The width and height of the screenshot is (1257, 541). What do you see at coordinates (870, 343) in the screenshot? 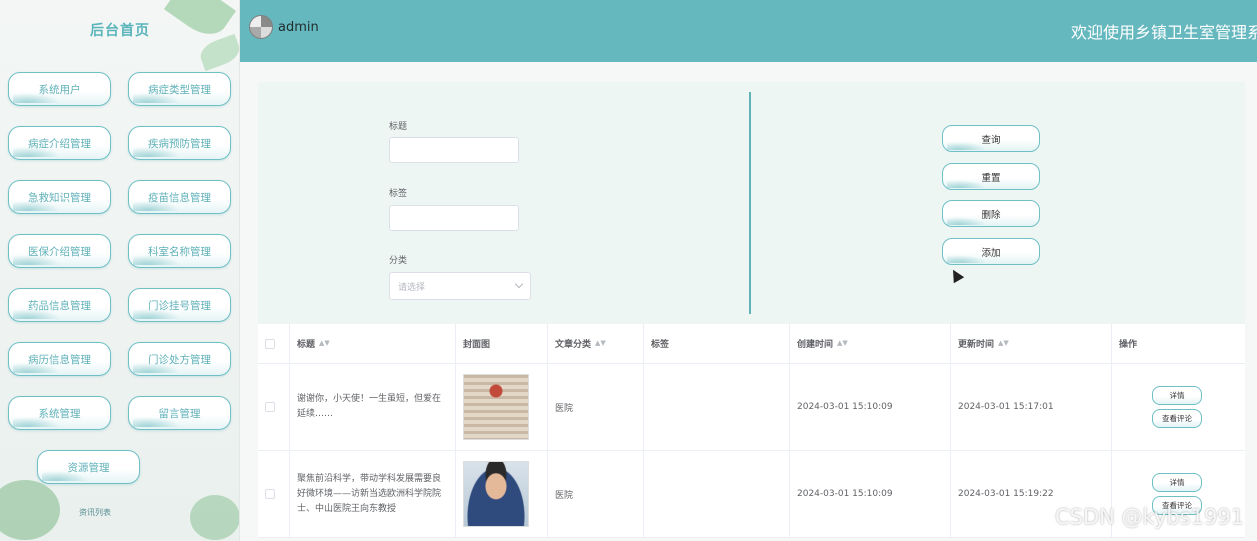
I see `header-created: 创建时间 ▲▼` at bounding box center [870, 343].